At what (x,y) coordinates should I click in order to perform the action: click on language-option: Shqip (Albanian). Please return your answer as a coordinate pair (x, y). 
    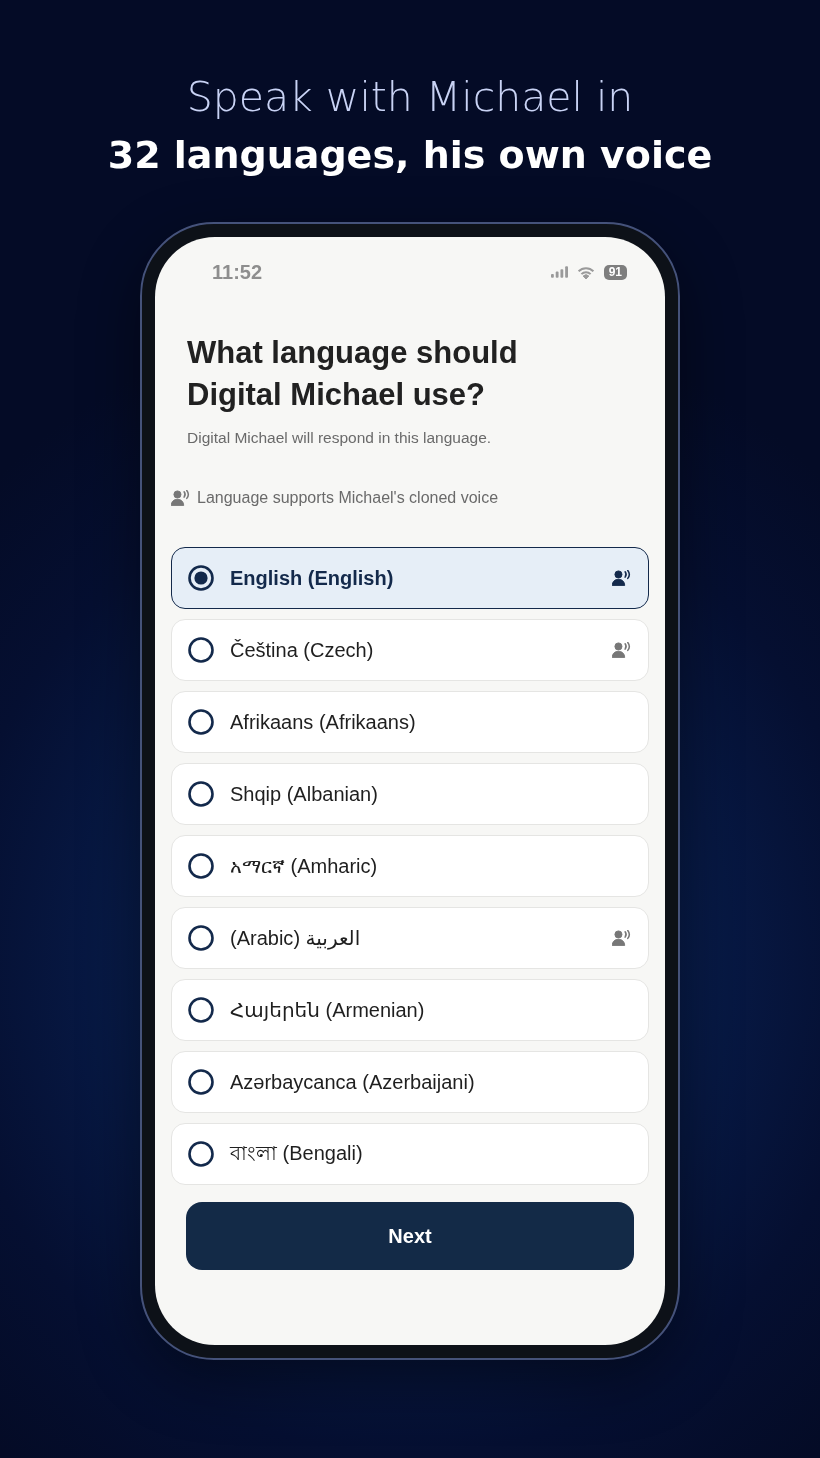
    Looking at the image, I should click on (410, 794).